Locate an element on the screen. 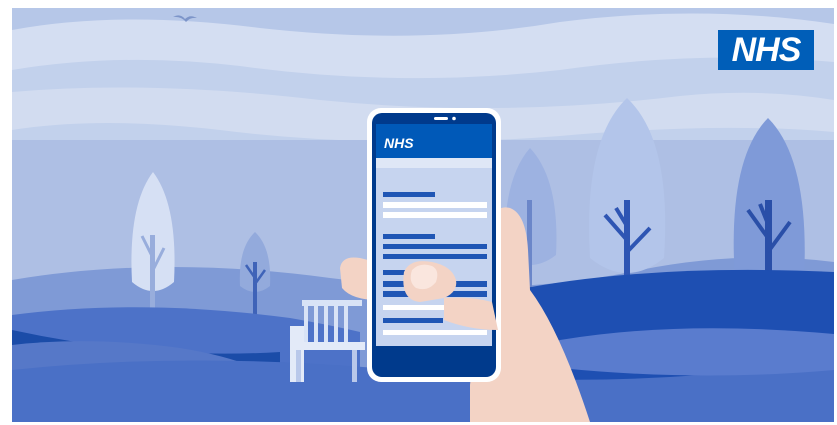 This screenshot has width=837, height=425. phone-header-logo: NHS is located at coordinates (399, 143).